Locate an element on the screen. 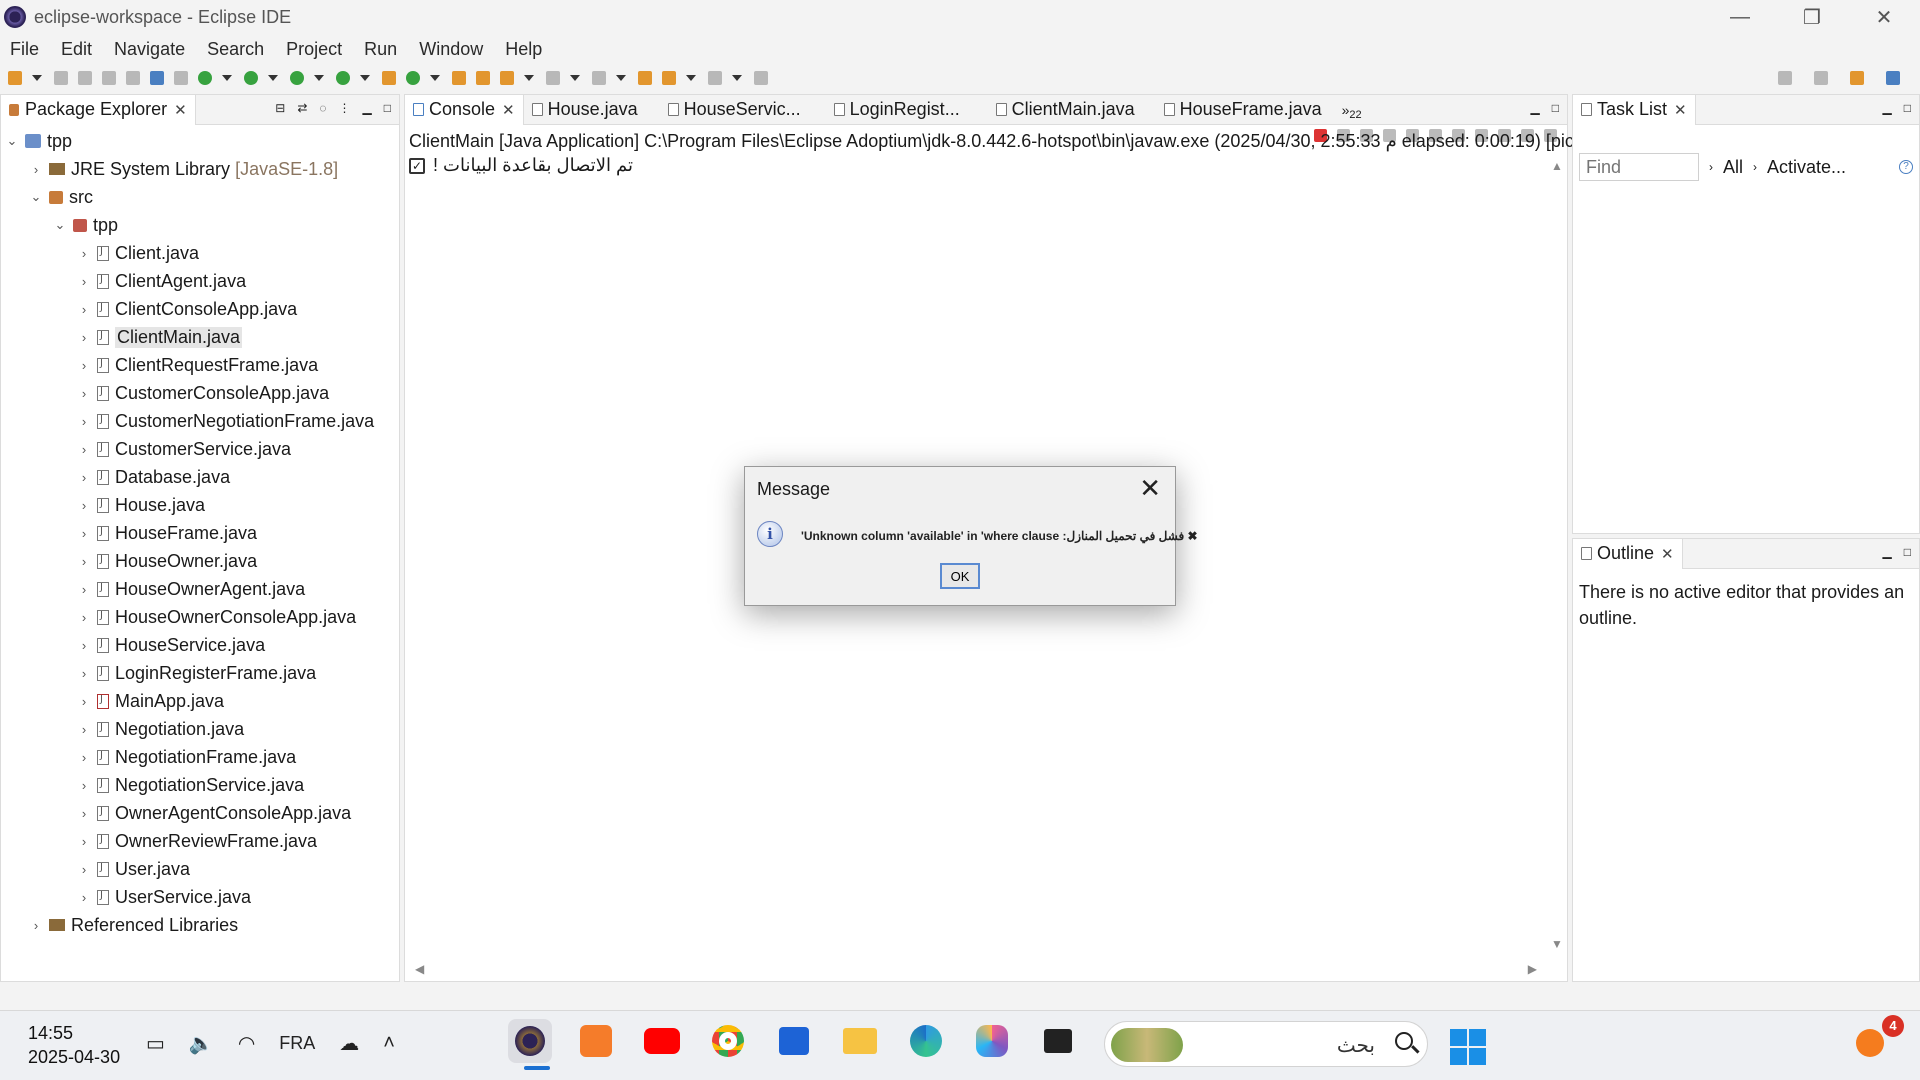 The image size is (1920, 1080). tree-file: › User.java is located at coordinates (200, 869).